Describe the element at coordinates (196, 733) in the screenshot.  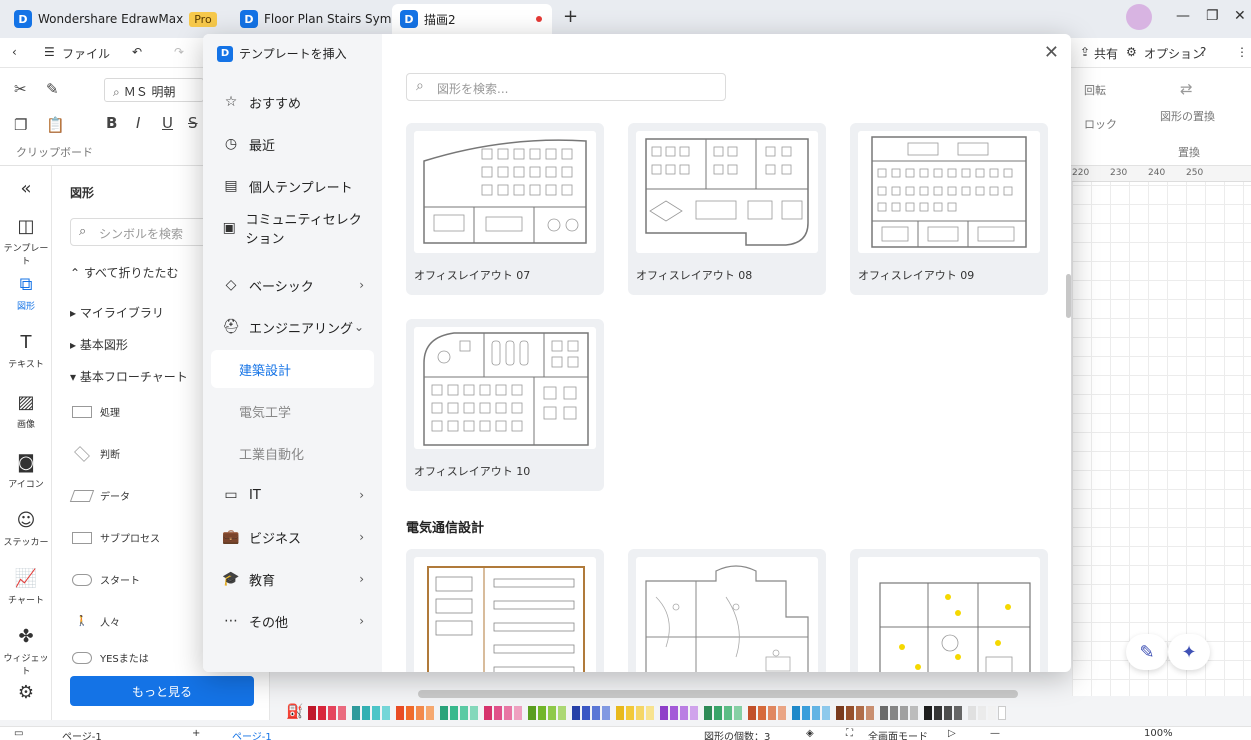
I see `add-page-icon: +` at that location.